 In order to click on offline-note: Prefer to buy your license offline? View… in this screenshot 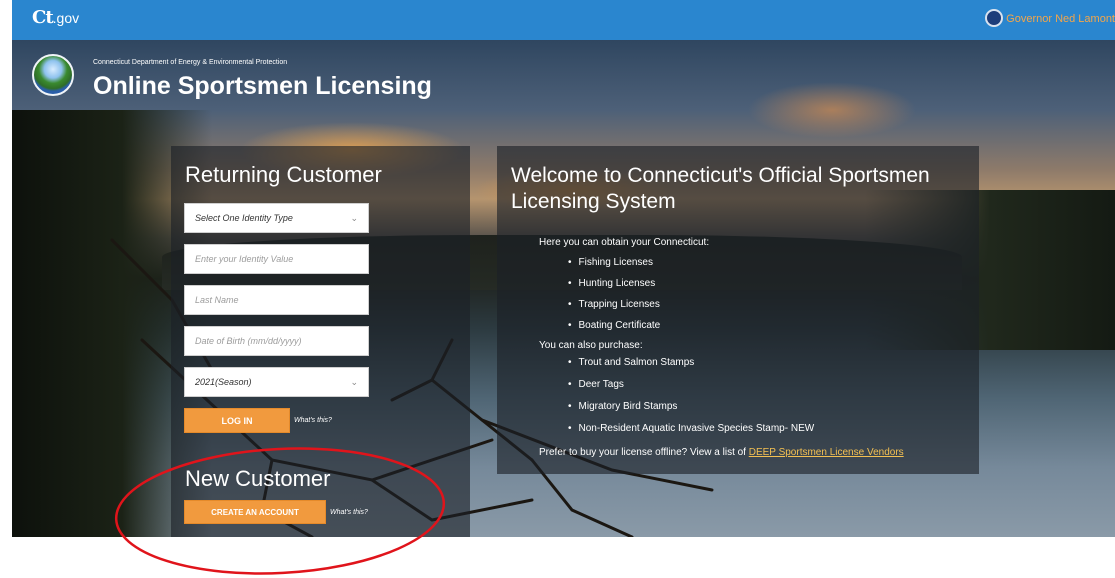, I will do `click(721, 452)`.